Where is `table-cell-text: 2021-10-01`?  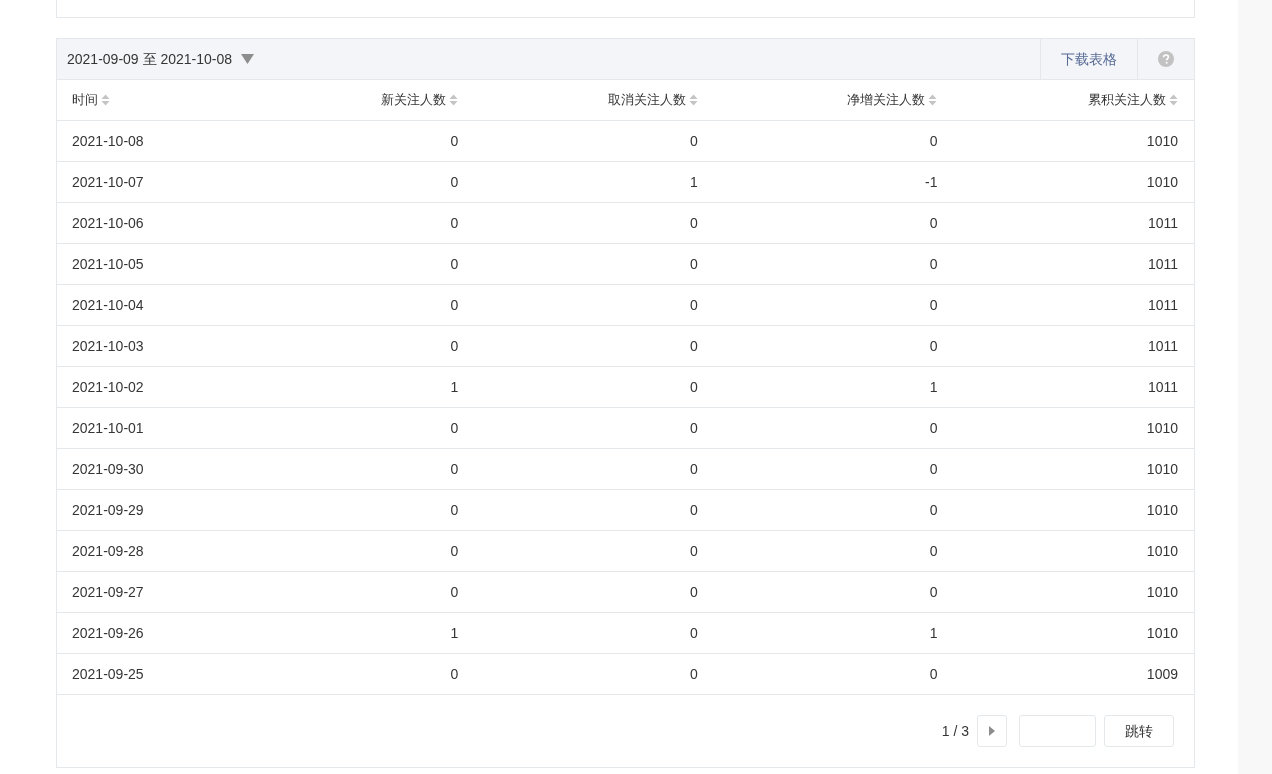 table-cell-text: 2021-10-01 is located at coordinates (108, 428).